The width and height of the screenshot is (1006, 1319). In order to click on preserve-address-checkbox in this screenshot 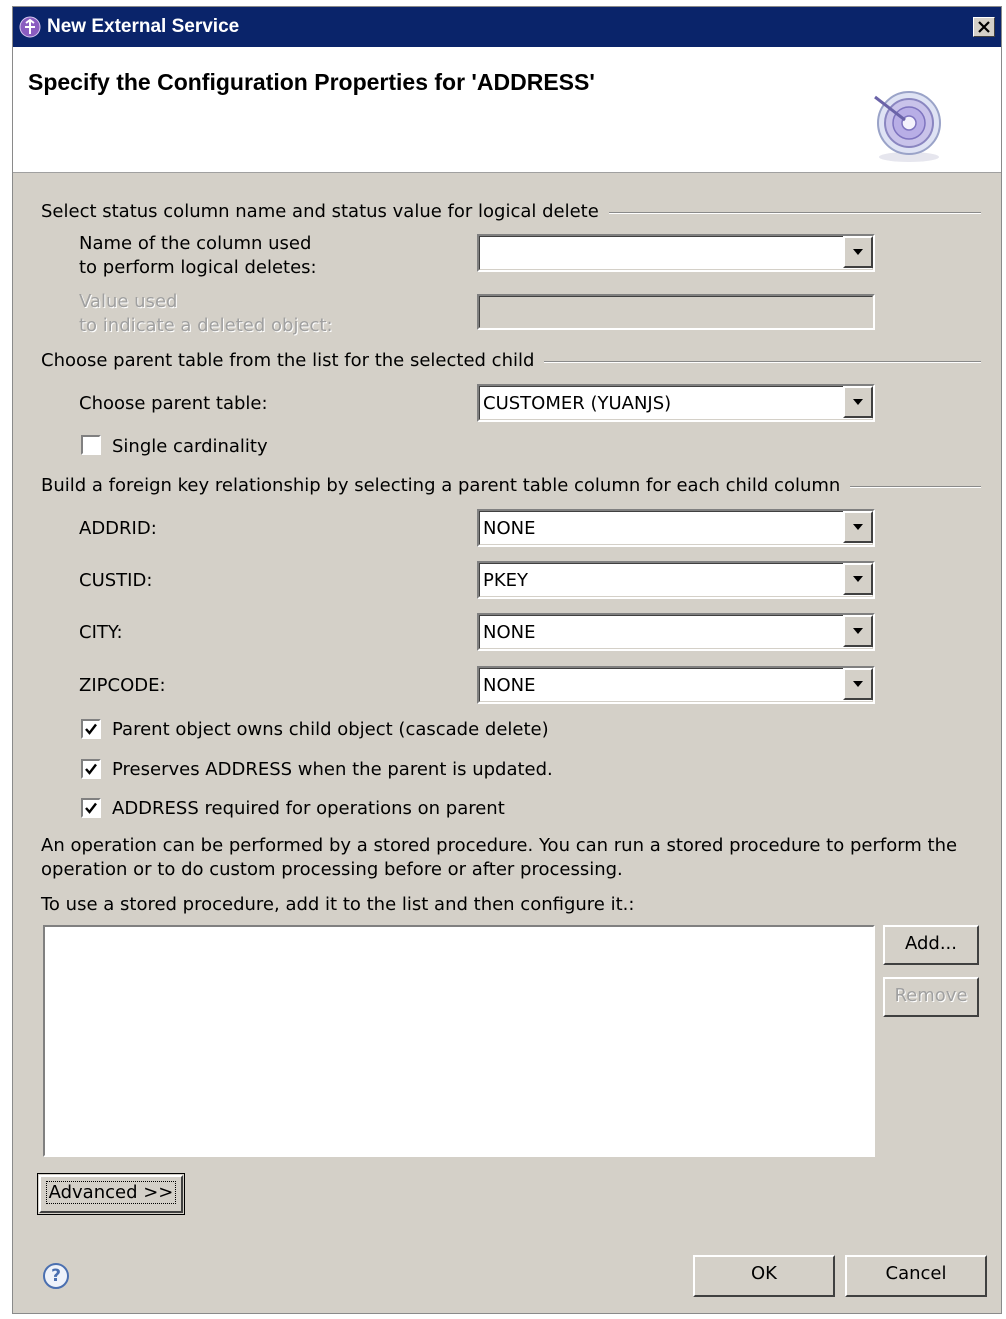, I will do `click(91, 769)`.